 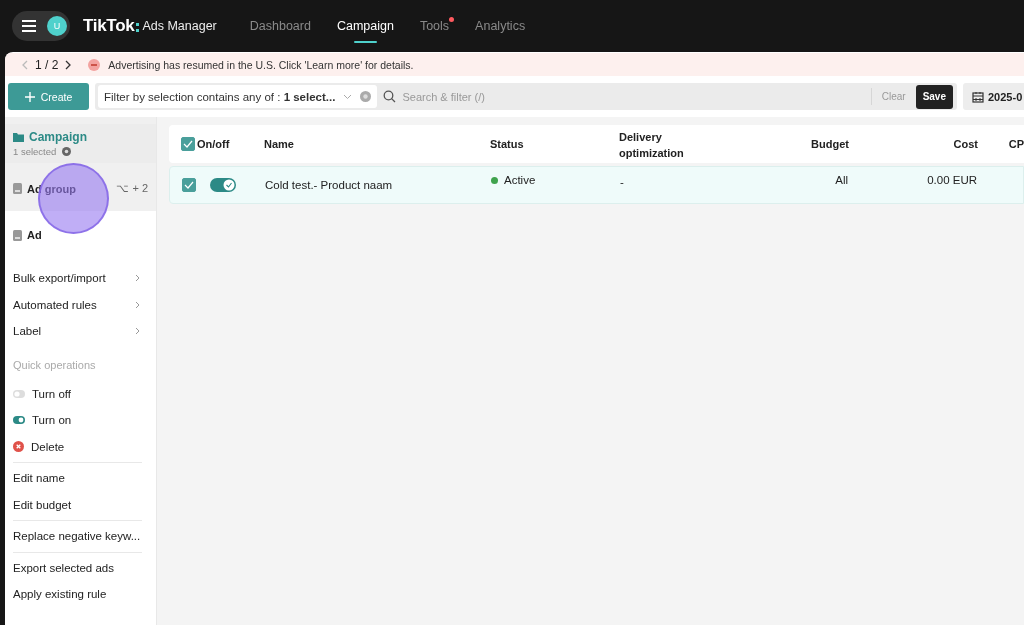 What do you see at coordinates (47, 64) in the screenshot?
I see `pager-text: 1 / 2` at bounding box center [47, 64].